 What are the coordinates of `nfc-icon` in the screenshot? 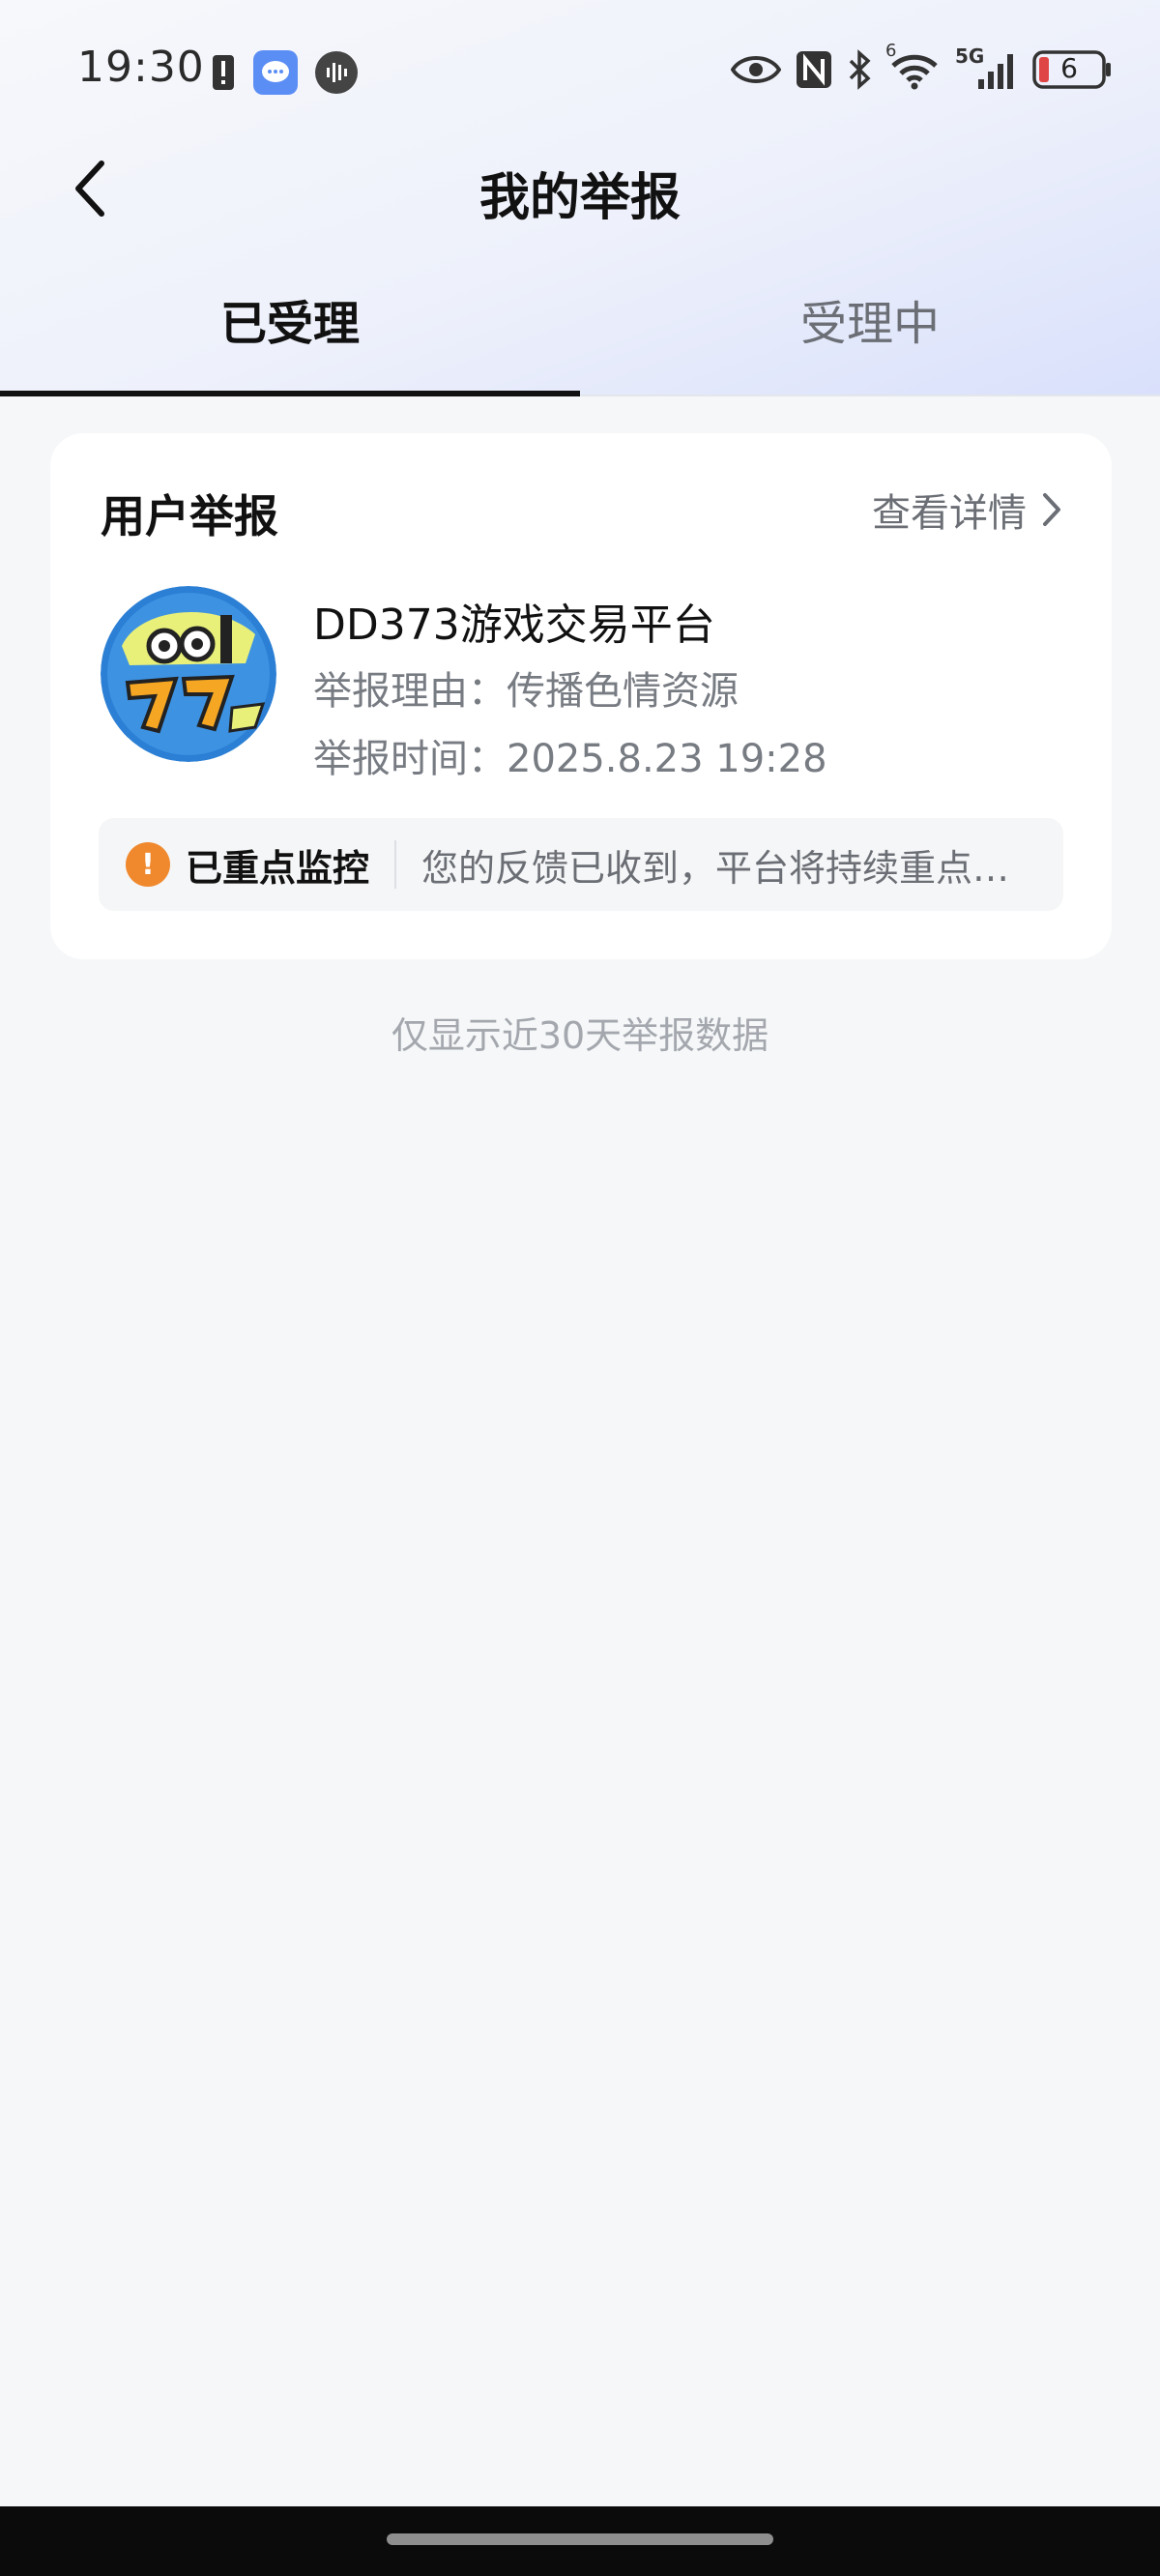 It's located at (814, 69).